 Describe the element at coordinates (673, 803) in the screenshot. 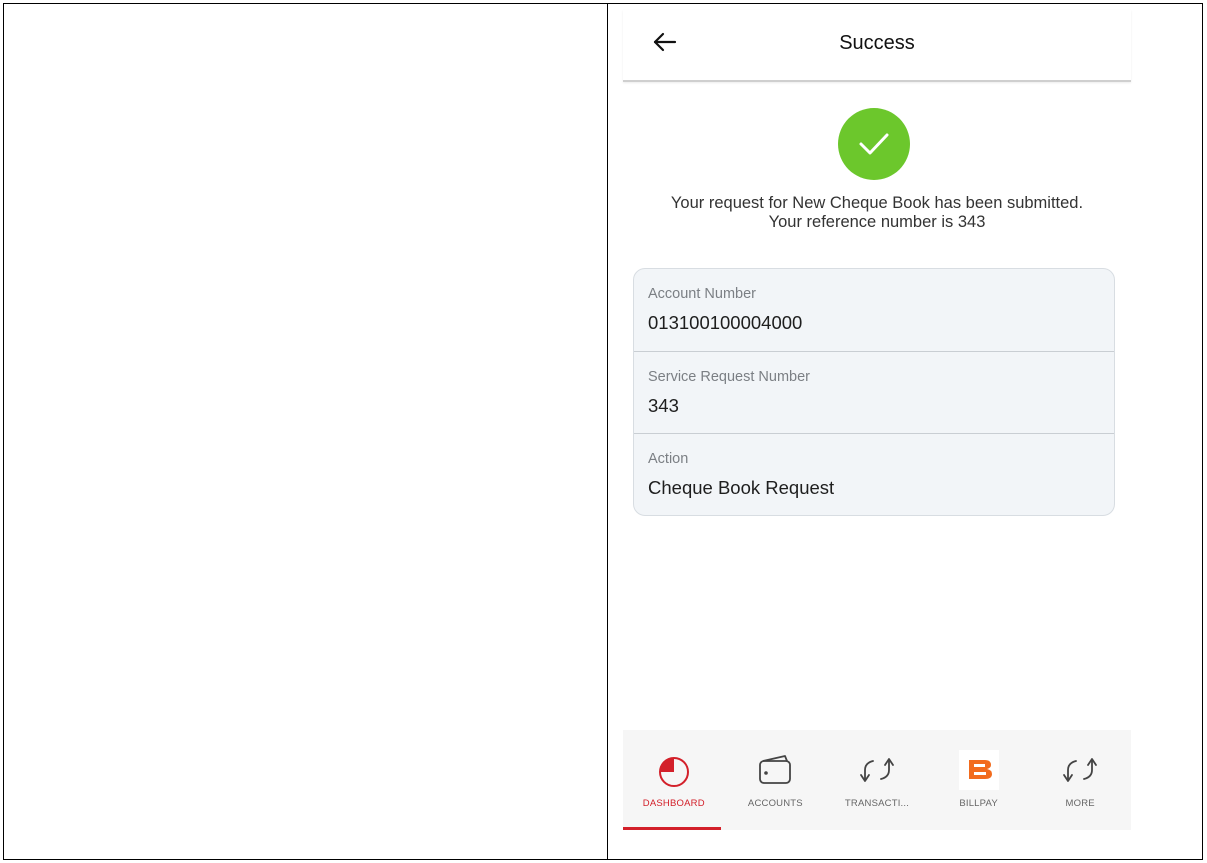

I see `nav-label: DASHBOARD` at that location.